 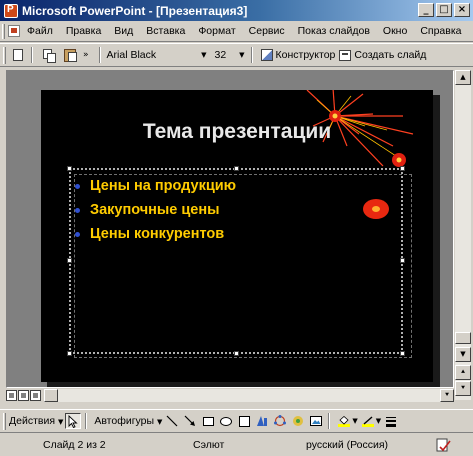 I want to click on font-size-dropdown: 32 ▼, so click(x=230, y=55).